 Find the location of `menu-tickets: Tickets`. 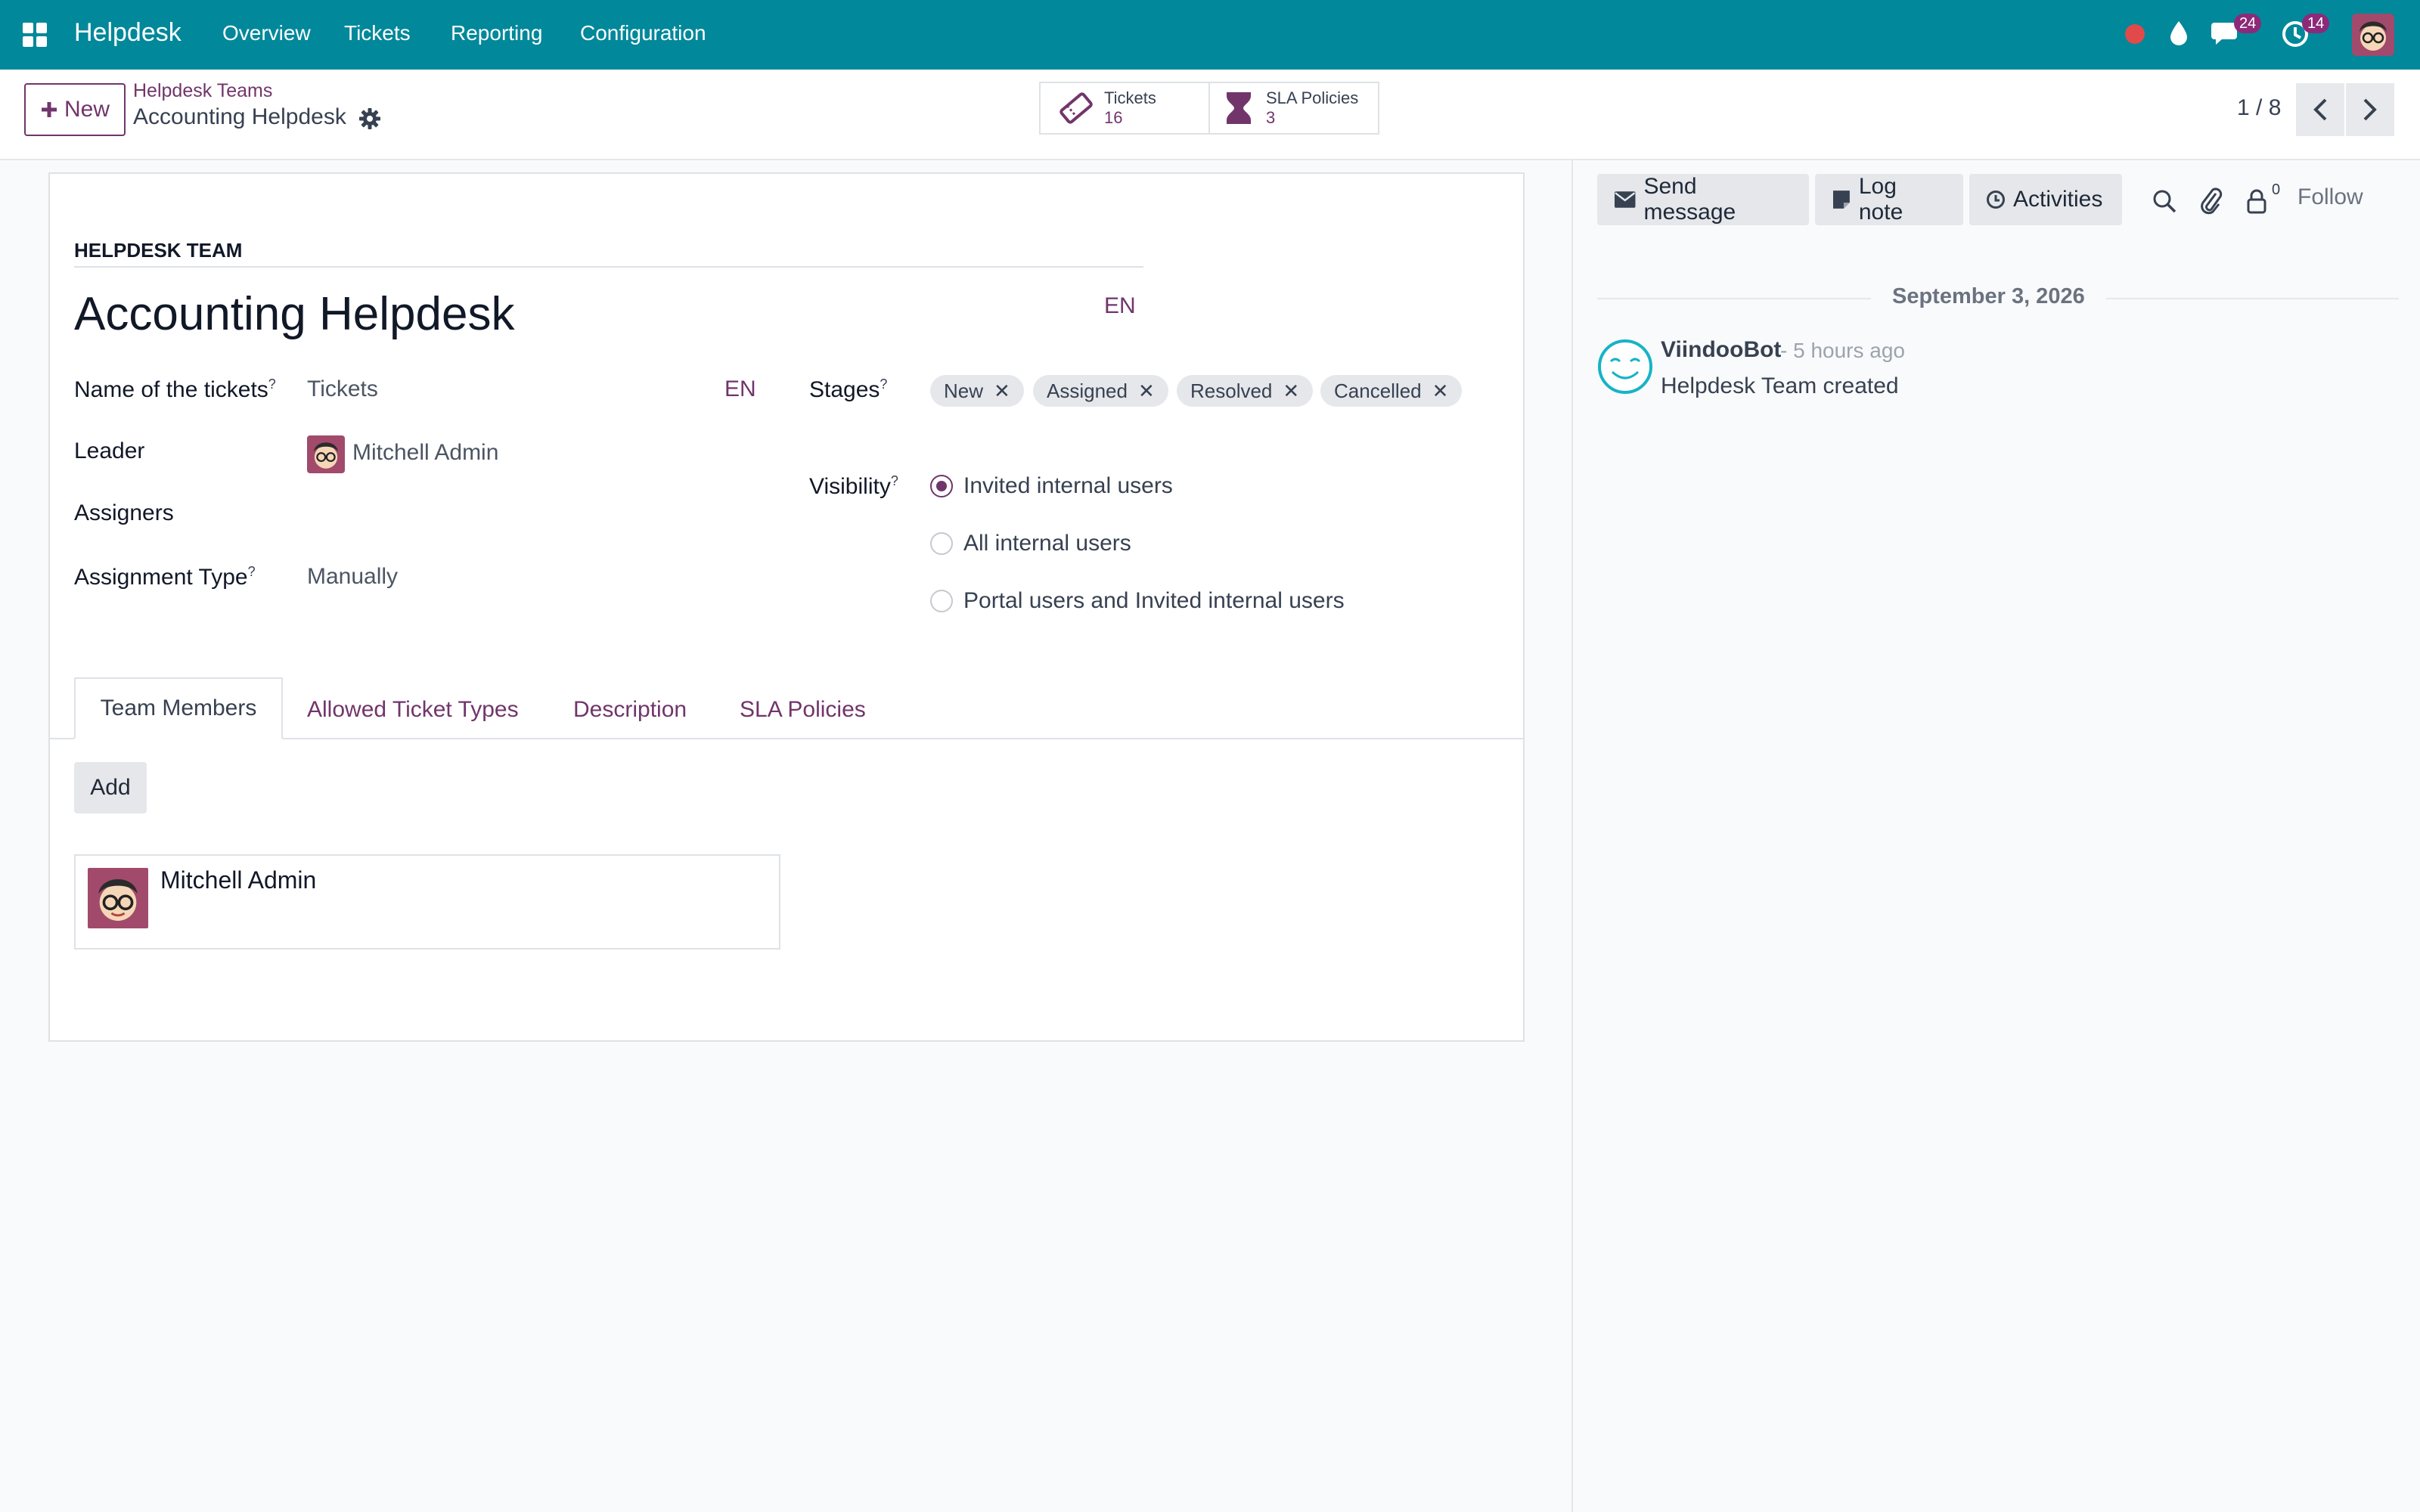

menu-tickets: Tickets is located at coordinates (377, 33).